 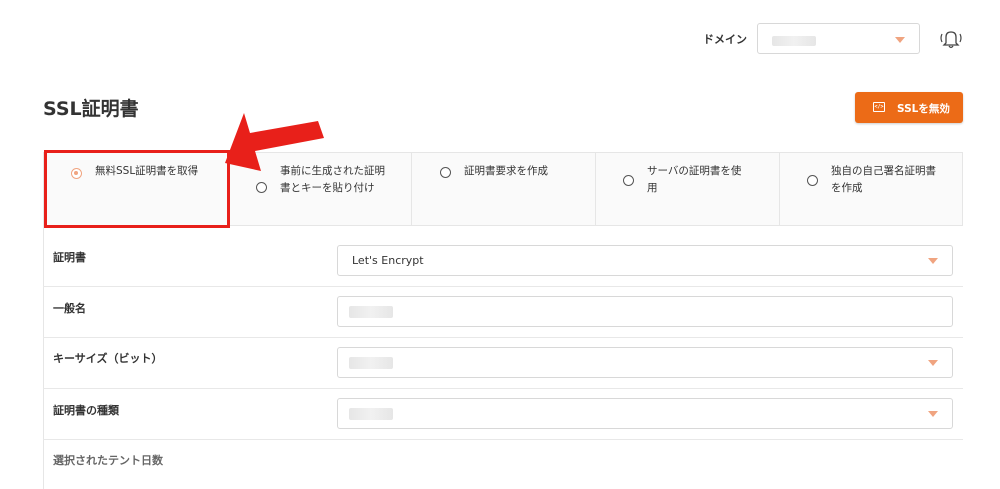 I want to click on option-server-cert: サーバの証明書を使用, so click(x=688, y=189).